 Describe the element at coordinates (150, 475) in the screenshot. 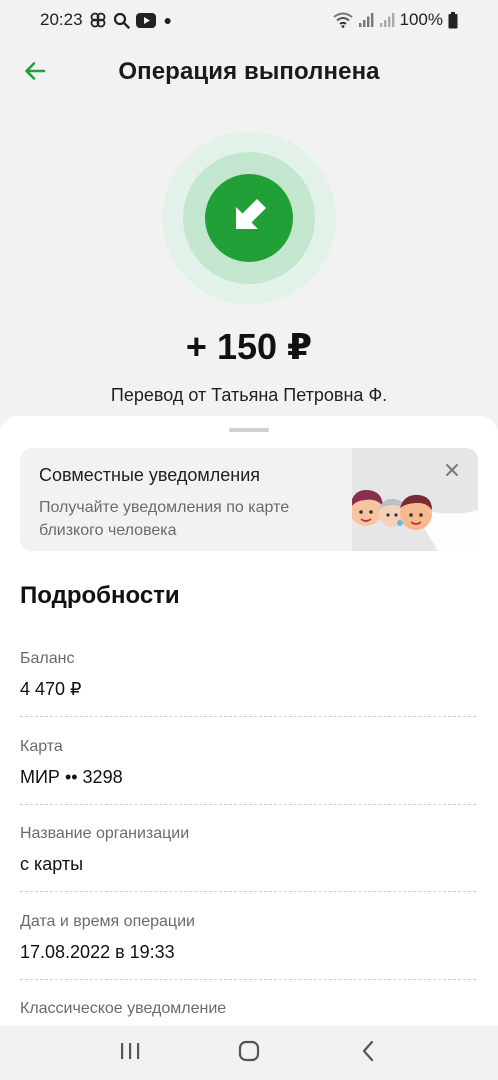

I see `banner-title: Совместные уведомления` at that location.